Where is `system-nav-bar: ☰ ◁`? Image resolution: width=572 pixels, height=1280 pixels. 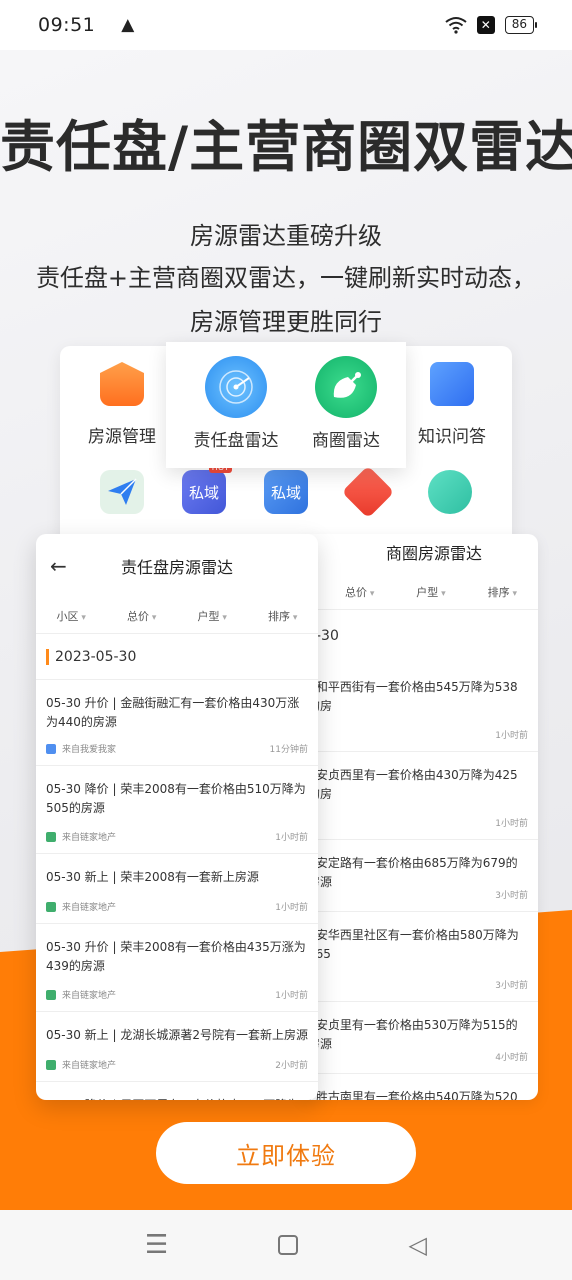 system-nav-bar: ☰ ◁ is located at coordinates (286, 1245).